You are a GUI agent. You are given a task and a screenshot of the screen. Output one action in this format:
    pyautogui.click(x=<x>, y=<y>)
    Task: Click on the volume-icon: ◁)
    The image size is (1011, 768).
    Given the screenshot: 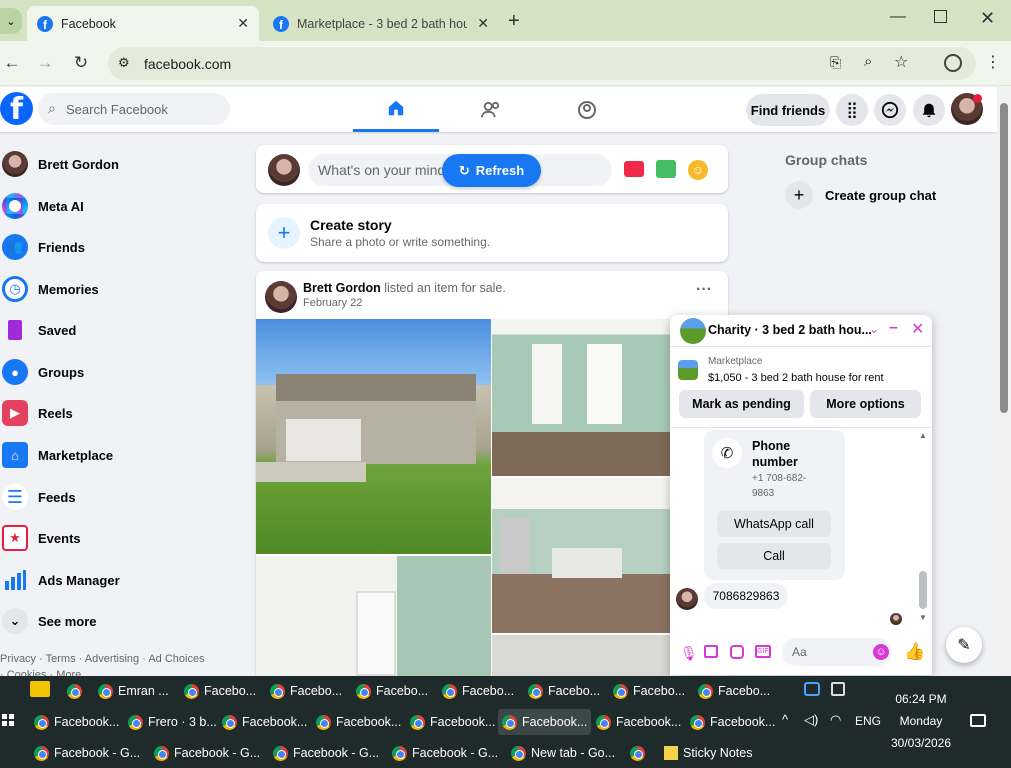 What is the action you would take?
    pyautogui.click(x=811, y=720)
    